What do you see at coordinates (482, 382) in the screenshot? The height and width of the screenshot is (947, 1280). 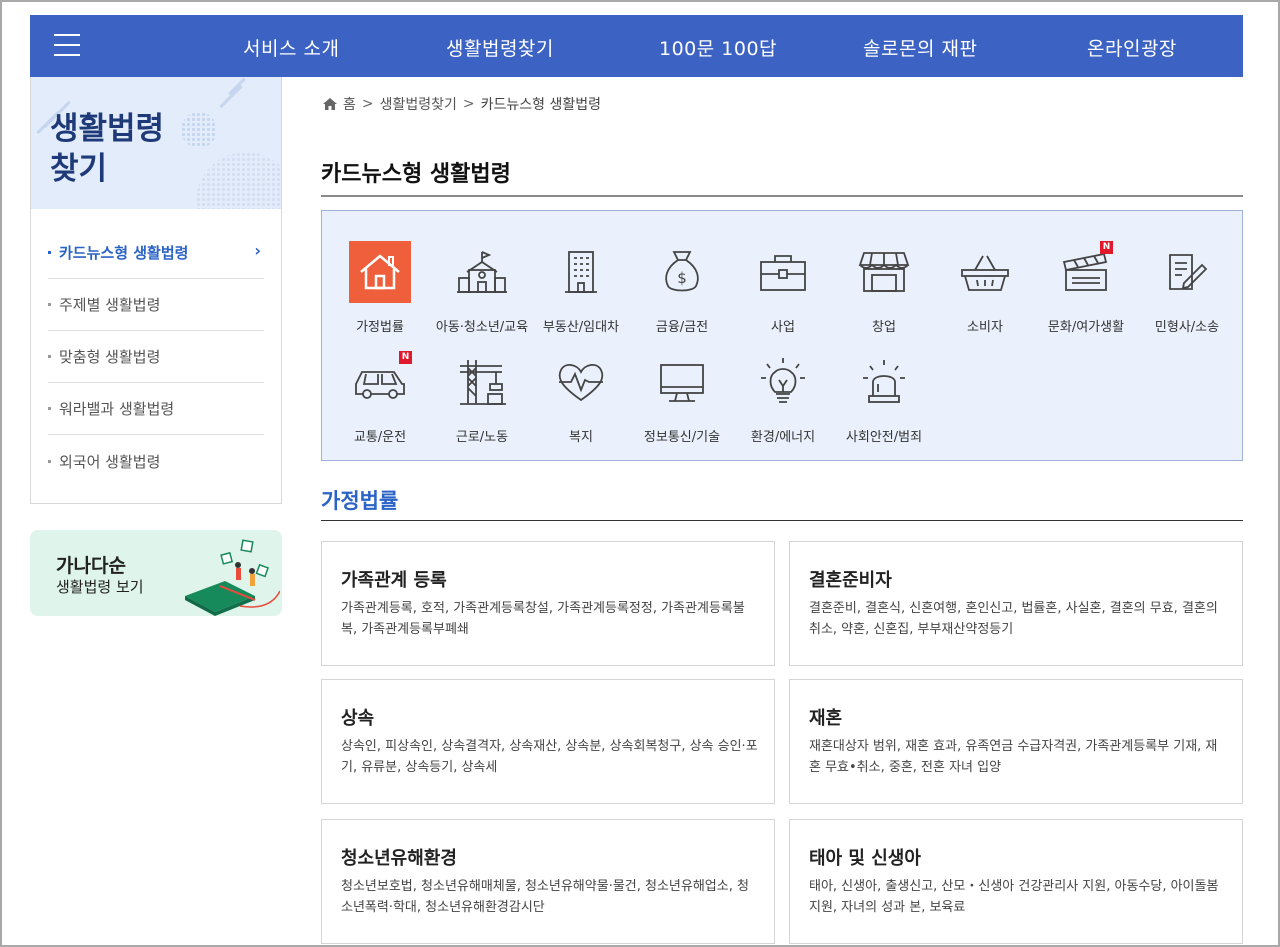 I see `crane-icon` at bounding box center [482, 382].